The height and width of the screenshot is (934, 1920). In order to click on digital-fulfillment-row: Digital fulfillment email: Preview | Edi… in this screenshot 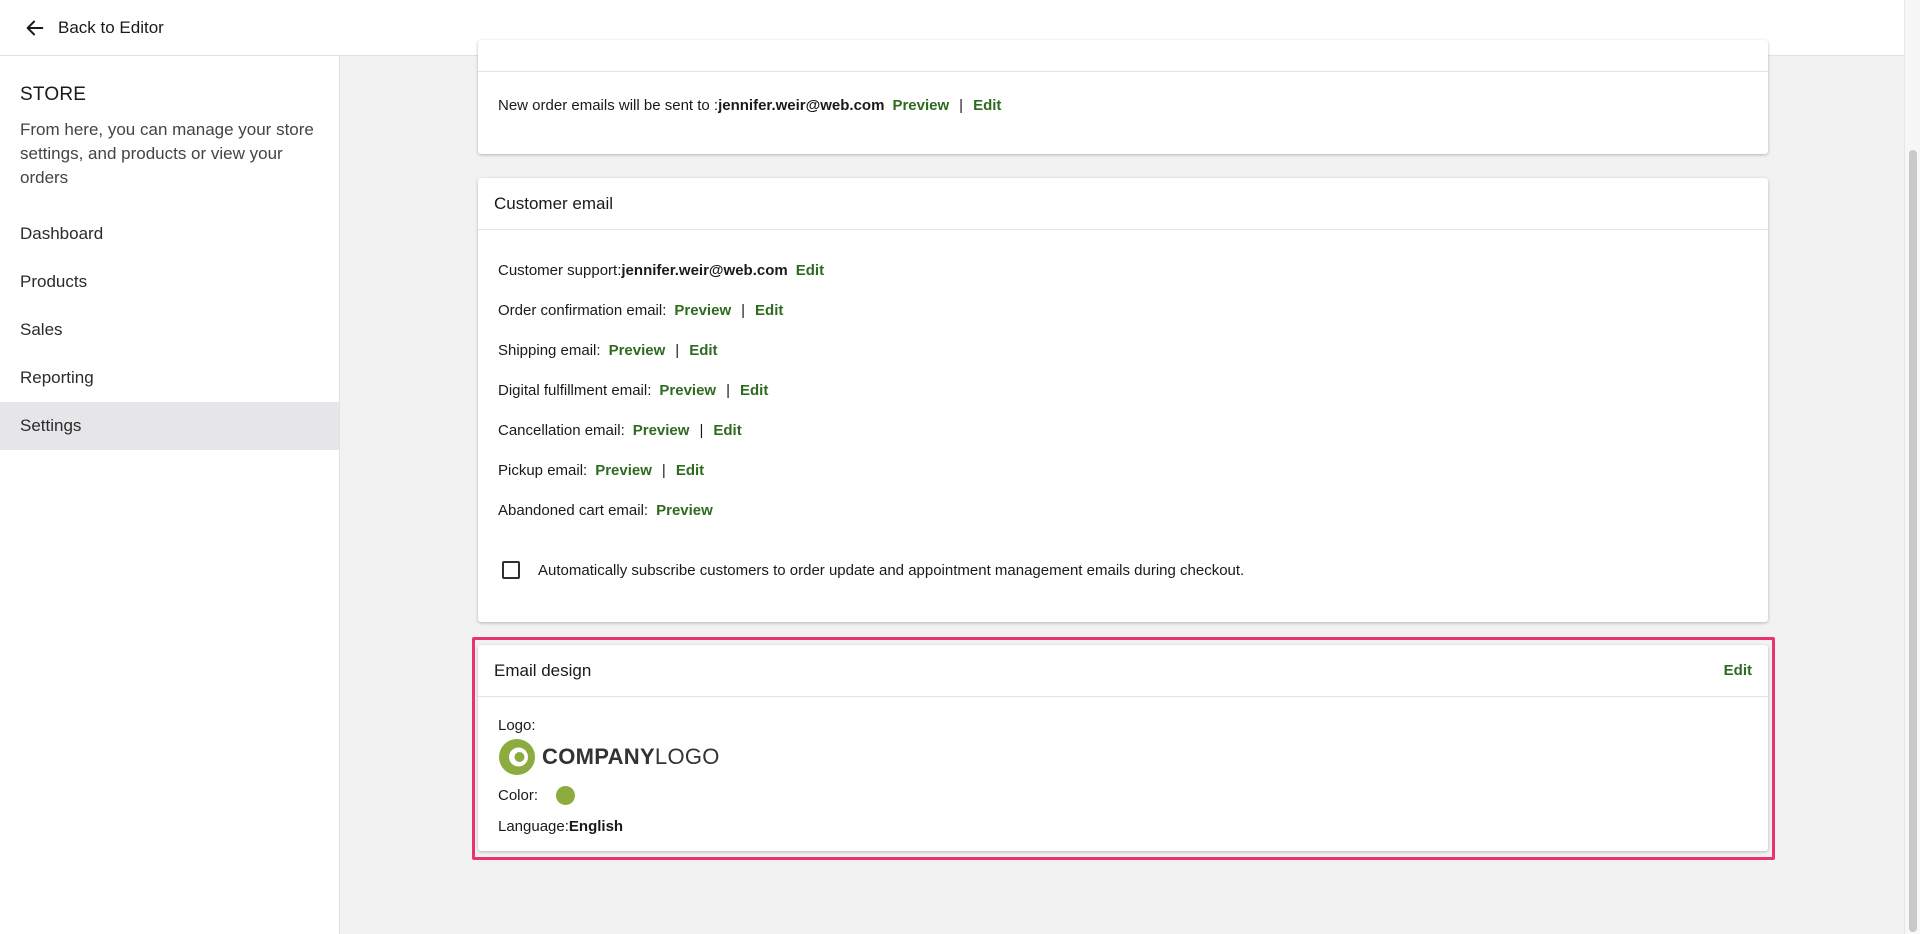, I will do `click(1123, 390)`.